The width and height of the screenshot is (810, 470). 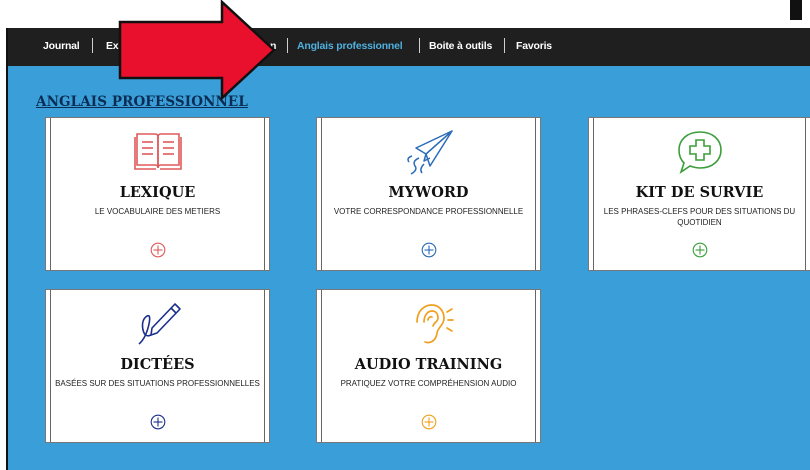 I want to click on book-icon, so click(x=157, y=151).